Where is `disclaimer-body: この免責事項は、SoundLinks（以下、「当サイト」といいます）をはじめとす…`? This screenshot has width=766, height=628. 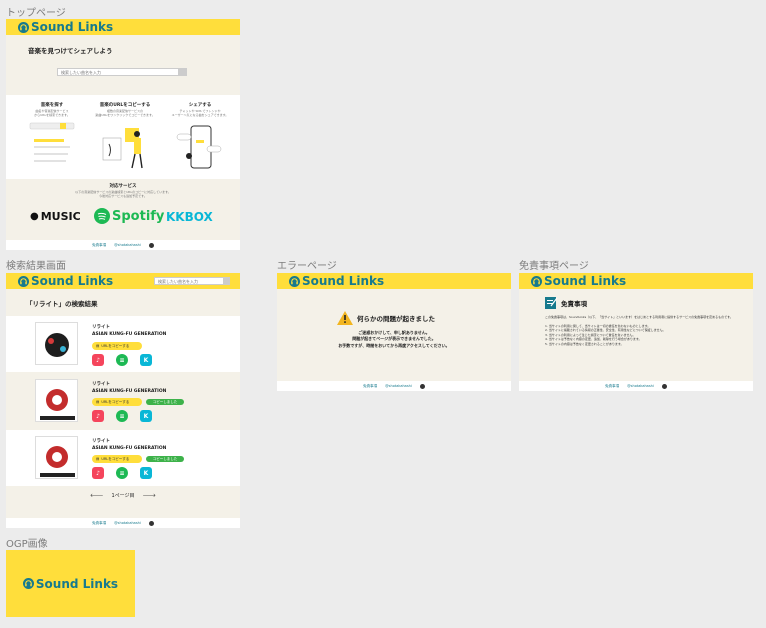 disclaimer-body: この免責事項は、SoundLinks（以下、「当サイト」といいます）をはじめとす… is located at coordinates (642, 330).